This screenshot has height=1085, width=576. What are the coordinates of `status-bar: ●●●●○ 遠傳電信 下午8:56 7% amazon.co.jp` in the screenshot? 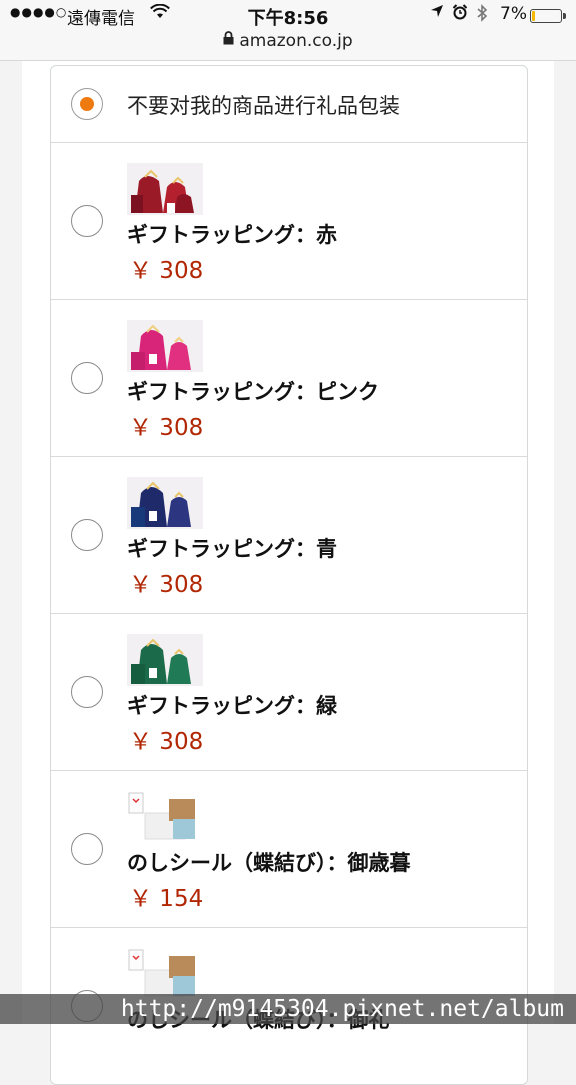 It's located at (288, 30).